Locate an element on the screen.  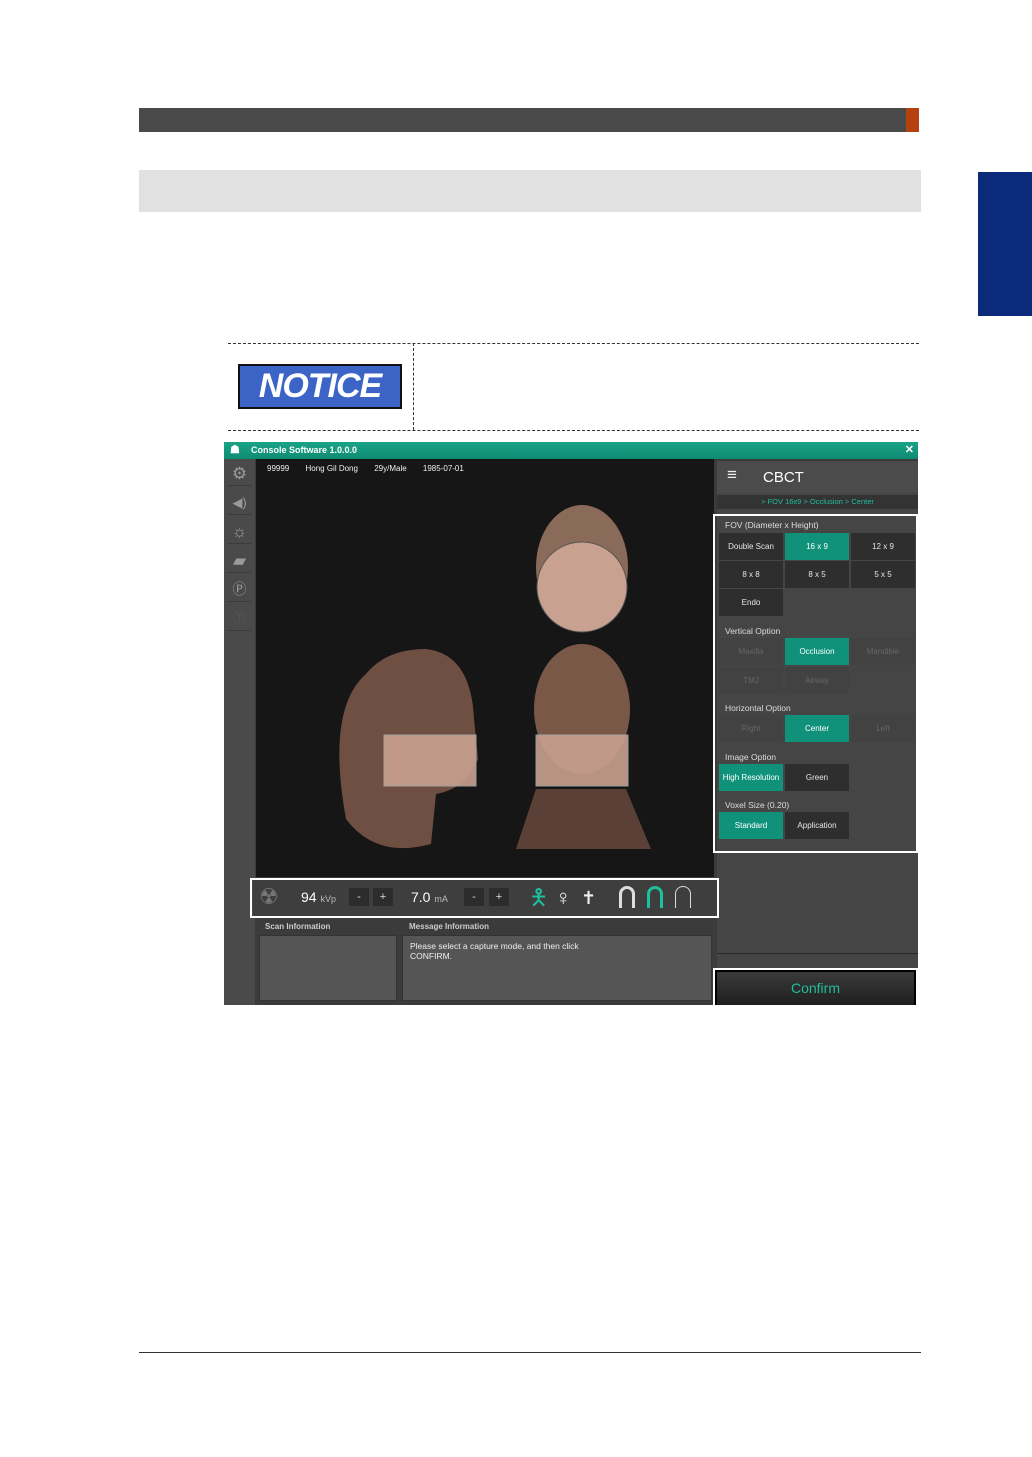
patient-age-sex: 29y/Male is located at coordinates (390, 468).